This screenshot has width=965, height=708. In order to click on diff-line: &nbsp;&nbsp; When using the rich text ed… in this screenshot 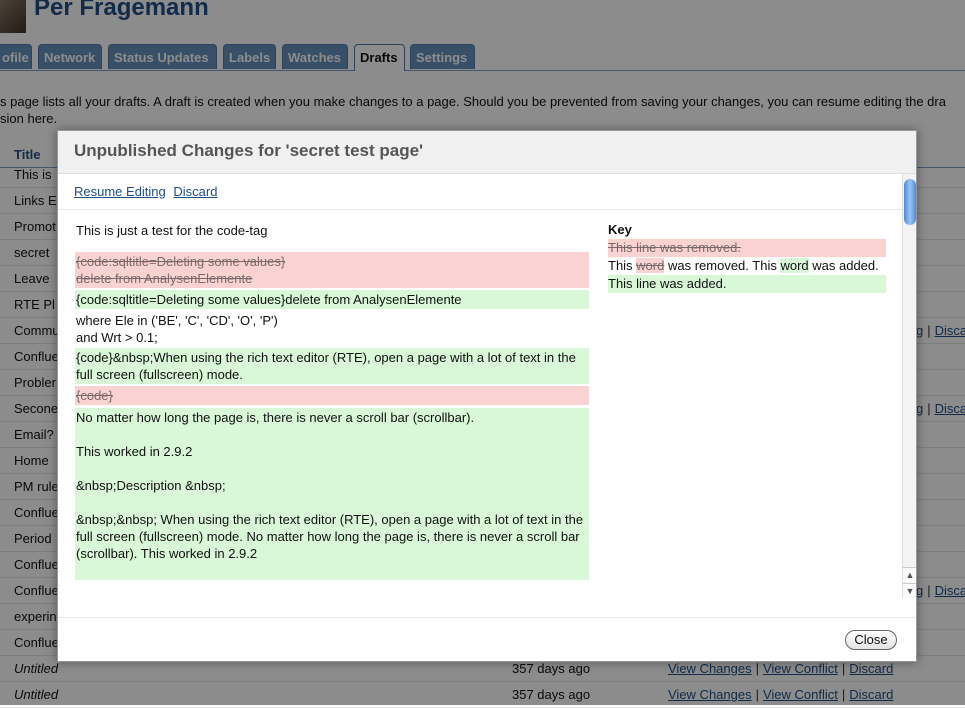, I will do `click(330, 536)`.